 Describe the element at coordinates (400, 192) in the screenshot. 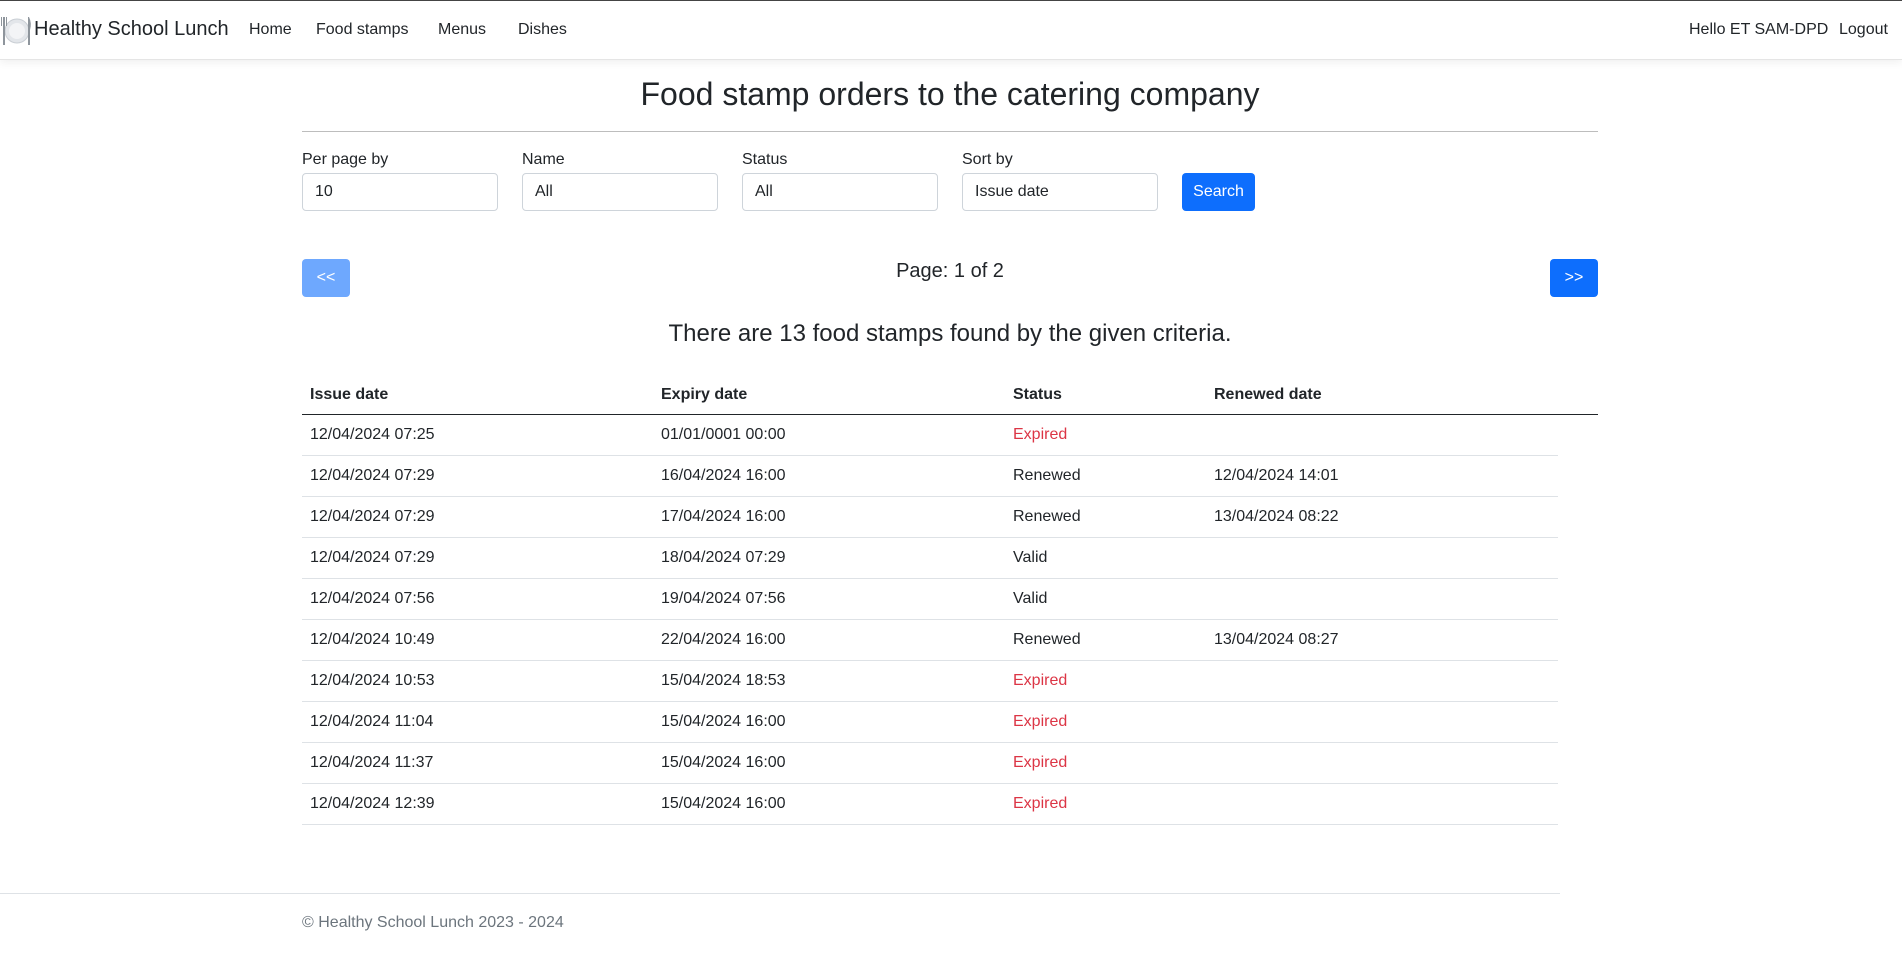

I see `per-page-input` at that location.